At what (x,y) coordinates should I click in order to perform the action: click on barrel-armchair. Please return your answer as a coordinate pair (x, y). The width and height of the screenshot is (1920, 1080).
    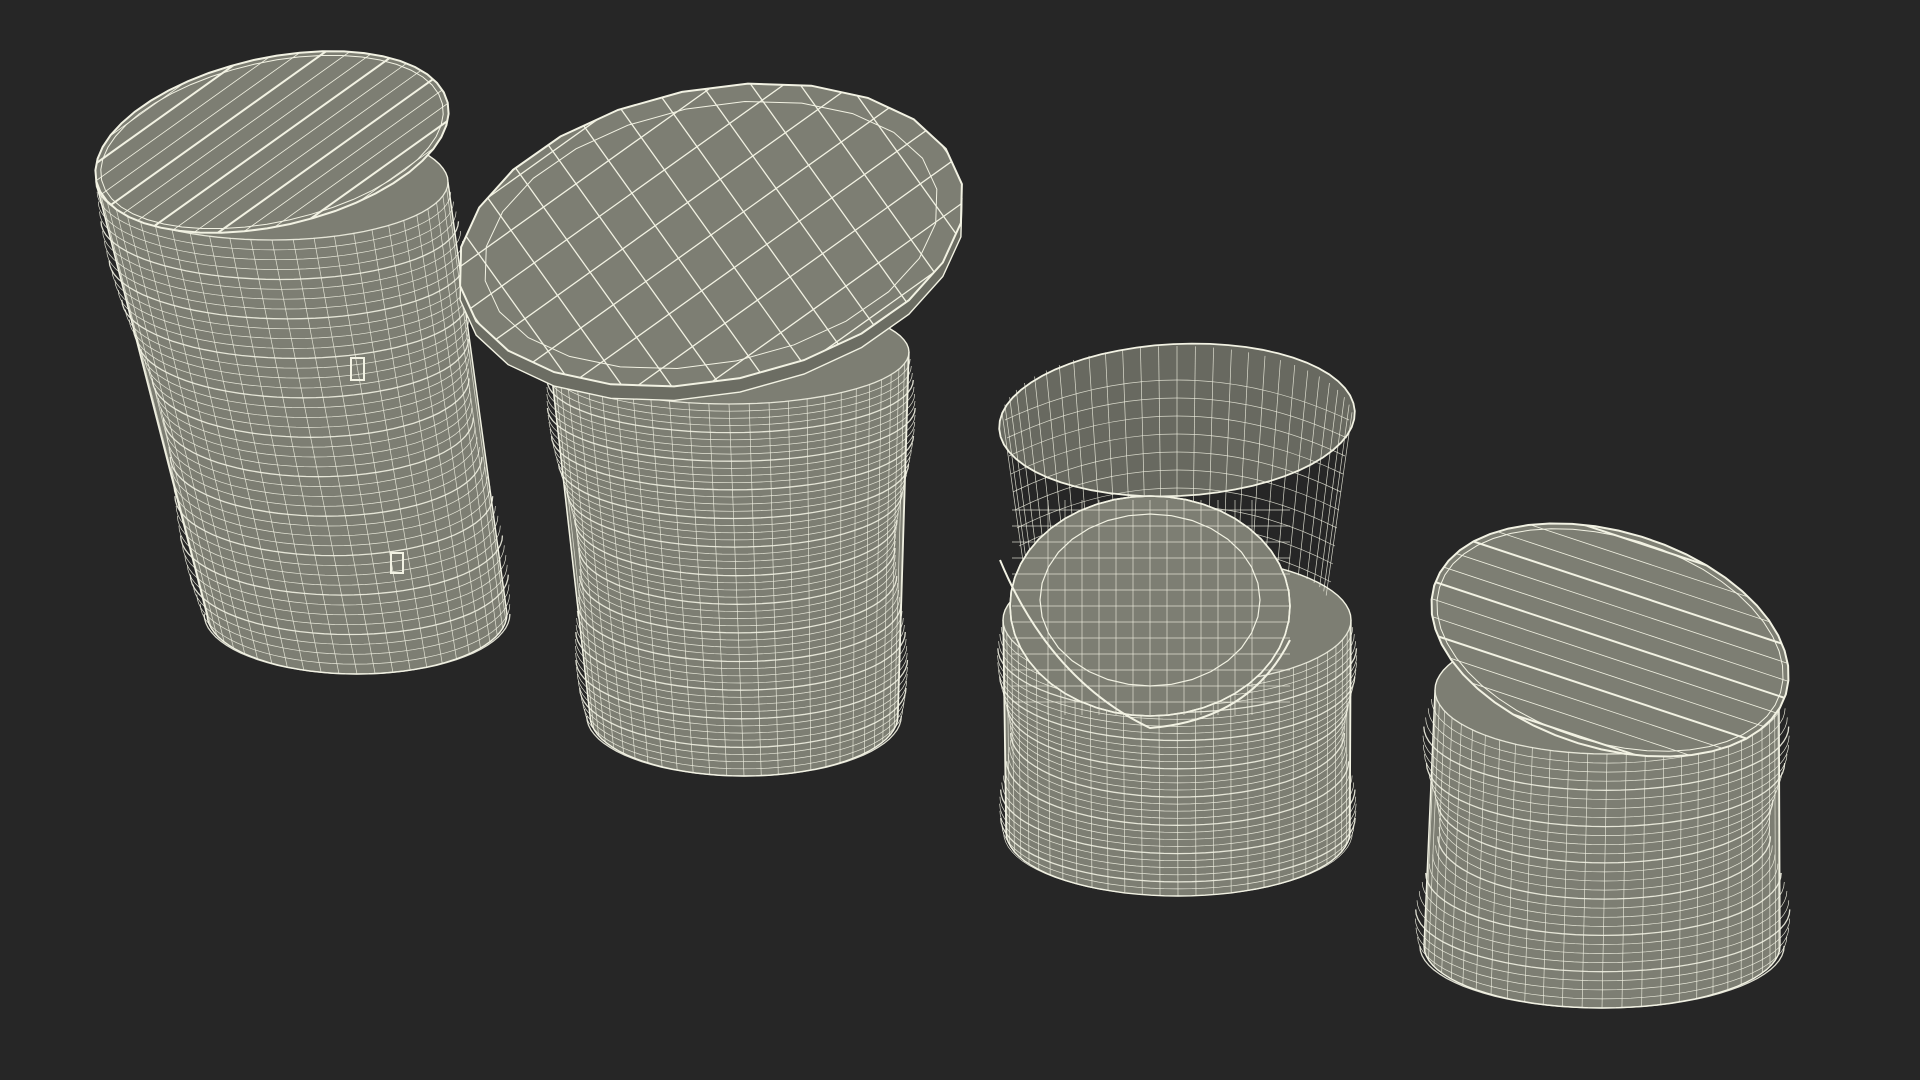
    Looking at the image, I should click on (1177, 619).